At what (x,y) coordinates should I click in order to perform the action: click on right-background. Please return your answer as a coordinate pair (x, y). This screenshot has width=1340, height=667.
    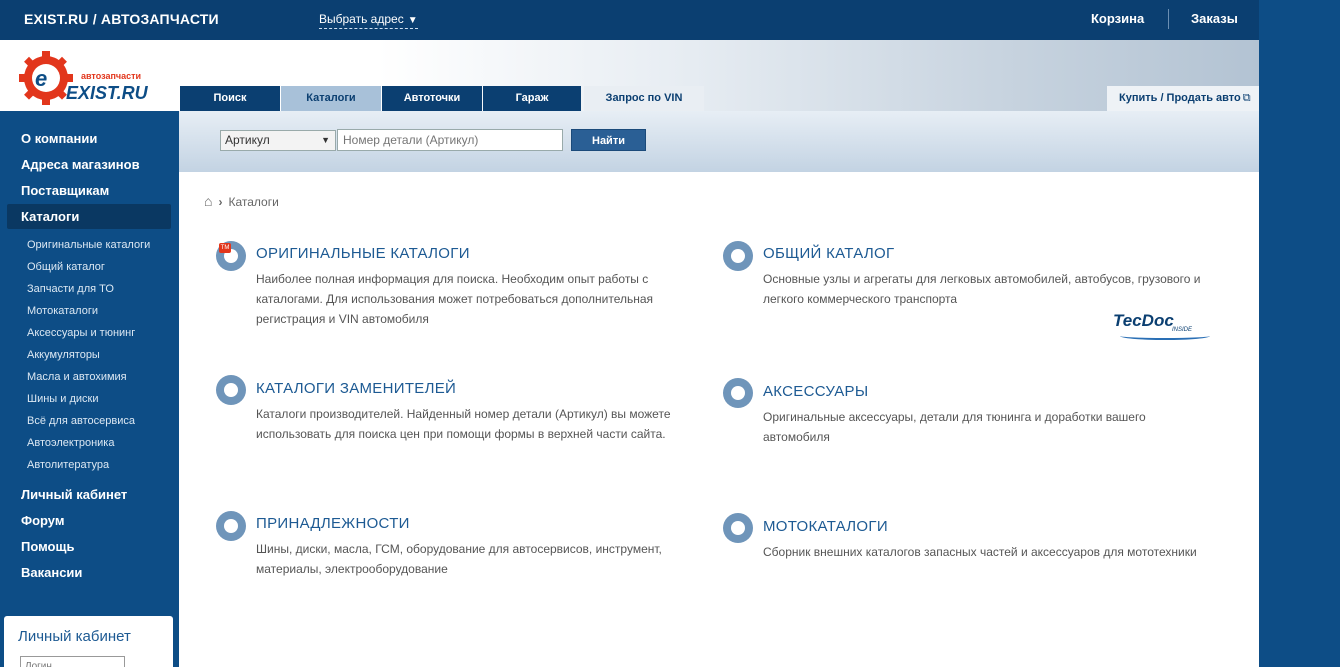
    Looking at the image, I should click on (1299, 333).